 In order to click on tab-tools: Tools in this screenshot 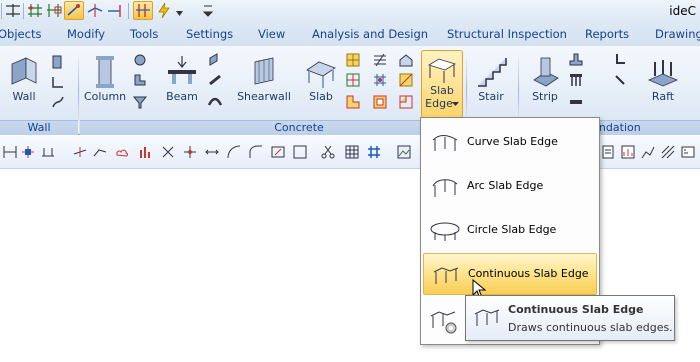, I will do `click(144, 34)`.